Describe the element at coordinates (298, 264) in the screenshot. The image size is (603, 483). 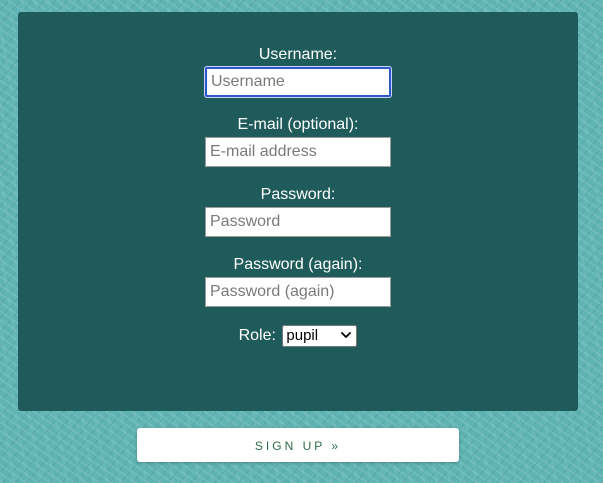
I see `password-again-label: Password (again):` at that location.